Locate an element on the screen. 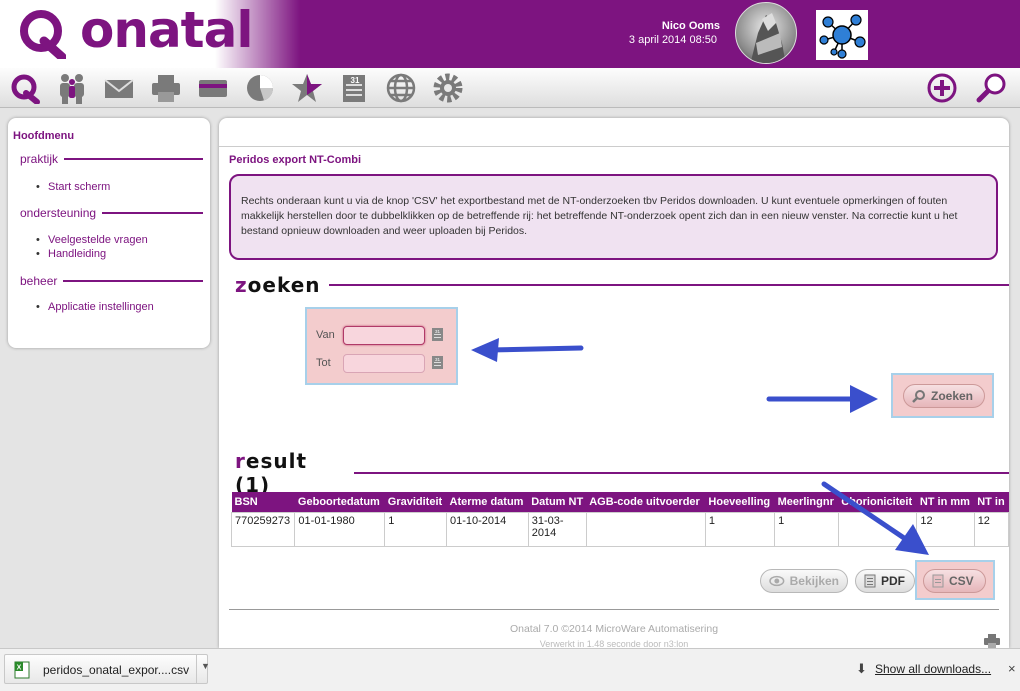  sidebar-section-praktijk: praktijk is located at coordinates (111, 159).